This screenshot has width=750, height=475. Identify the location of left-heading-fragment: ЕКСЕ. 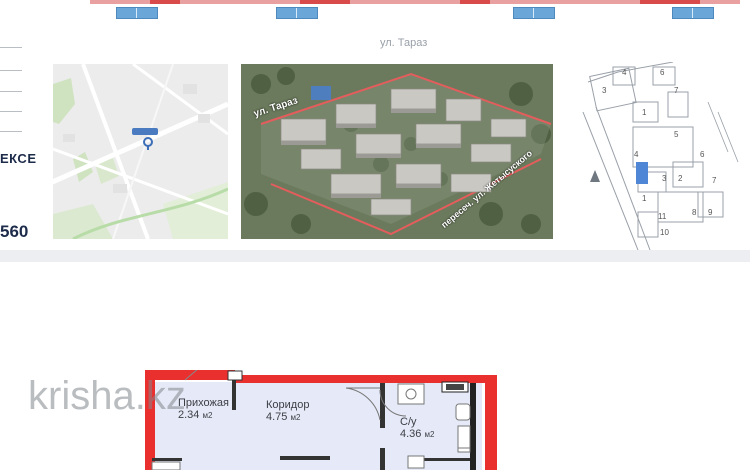
(18, 158).